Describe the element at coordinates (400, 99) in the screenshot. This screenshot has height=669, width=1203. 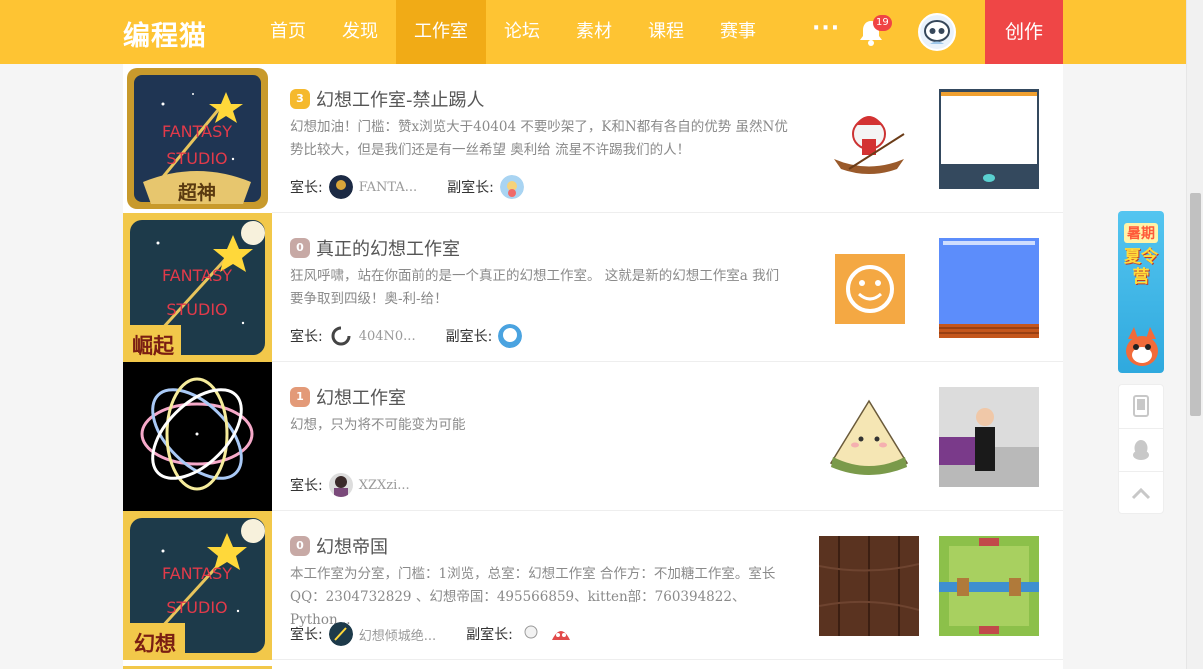
I see `studio-title: 幻想工作室-禁止踢人` at that location.